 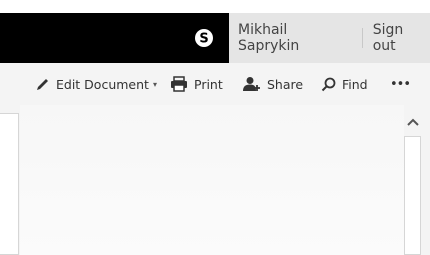 I want to click on scroll-up-button, so click(x=413, y=122).